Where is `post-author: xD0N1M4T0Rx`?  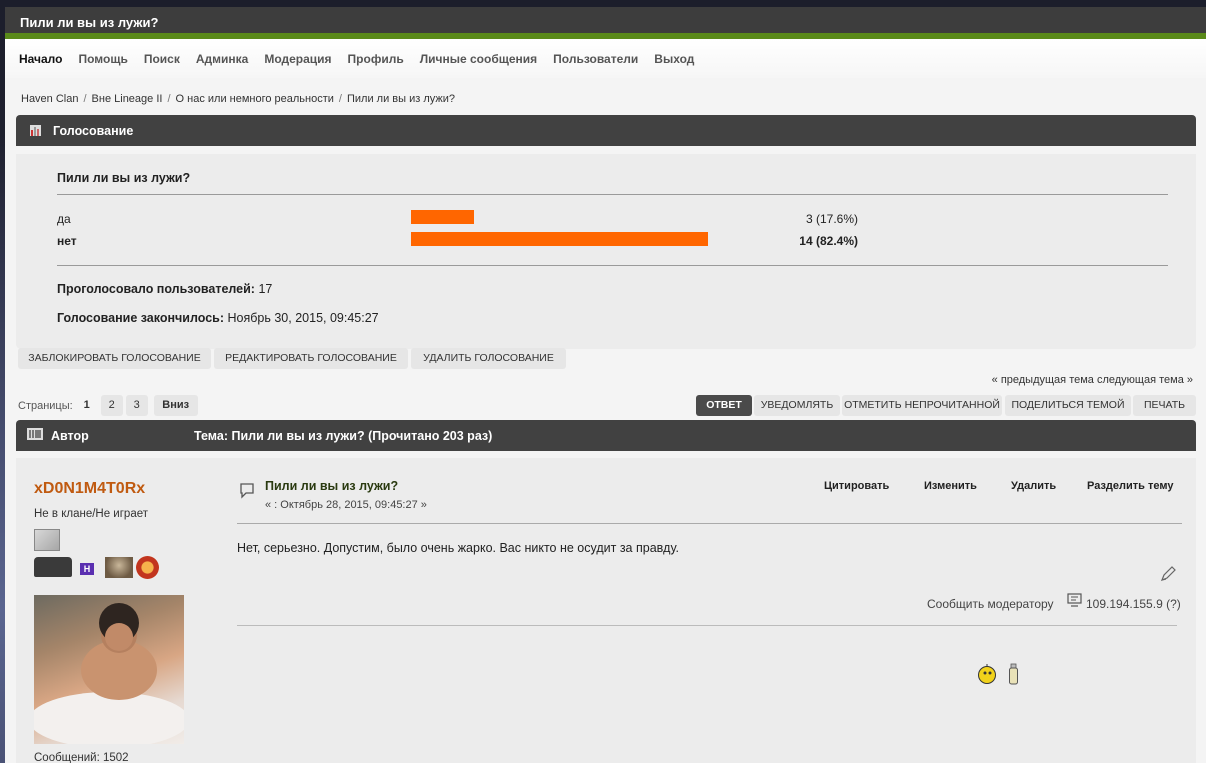
post-author: xD0N1M4T0Rx is located at coordinates (89, 489).